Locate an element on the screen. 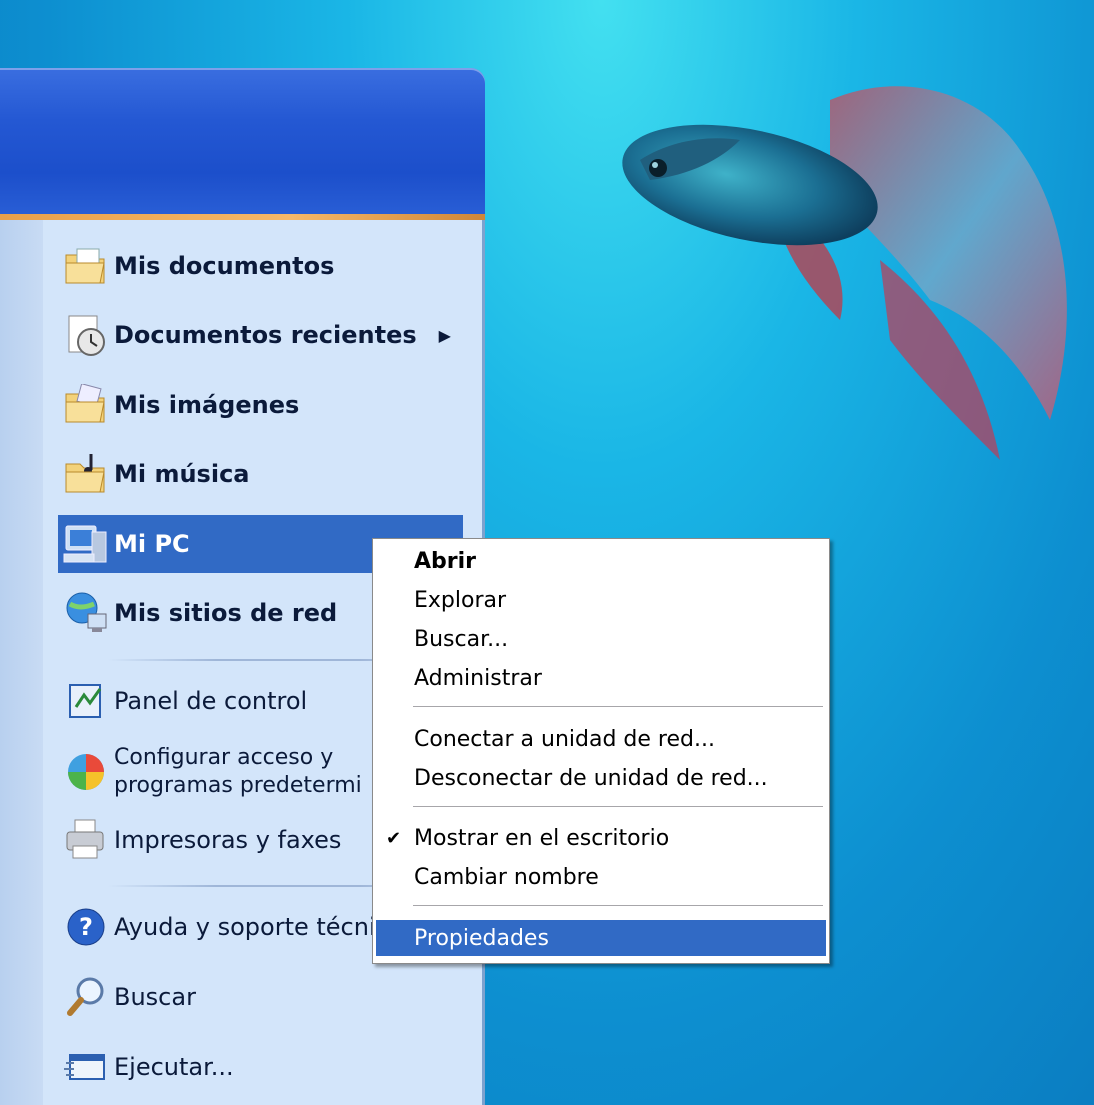 This screenshot has width=1094, height=1105. my-documents-folder-icon is located at coordinates (86, 266).